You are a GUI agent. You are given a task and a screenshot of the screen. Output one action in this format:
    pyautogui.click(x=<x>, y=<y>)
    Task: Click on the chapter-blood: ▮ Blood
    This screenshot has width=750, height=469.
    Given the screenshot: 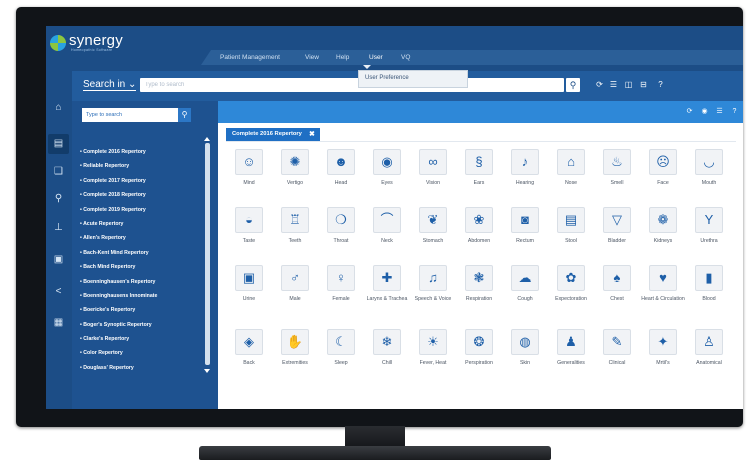 What is the action you would take?
    pyautogui.click(x=715, y=296)
    